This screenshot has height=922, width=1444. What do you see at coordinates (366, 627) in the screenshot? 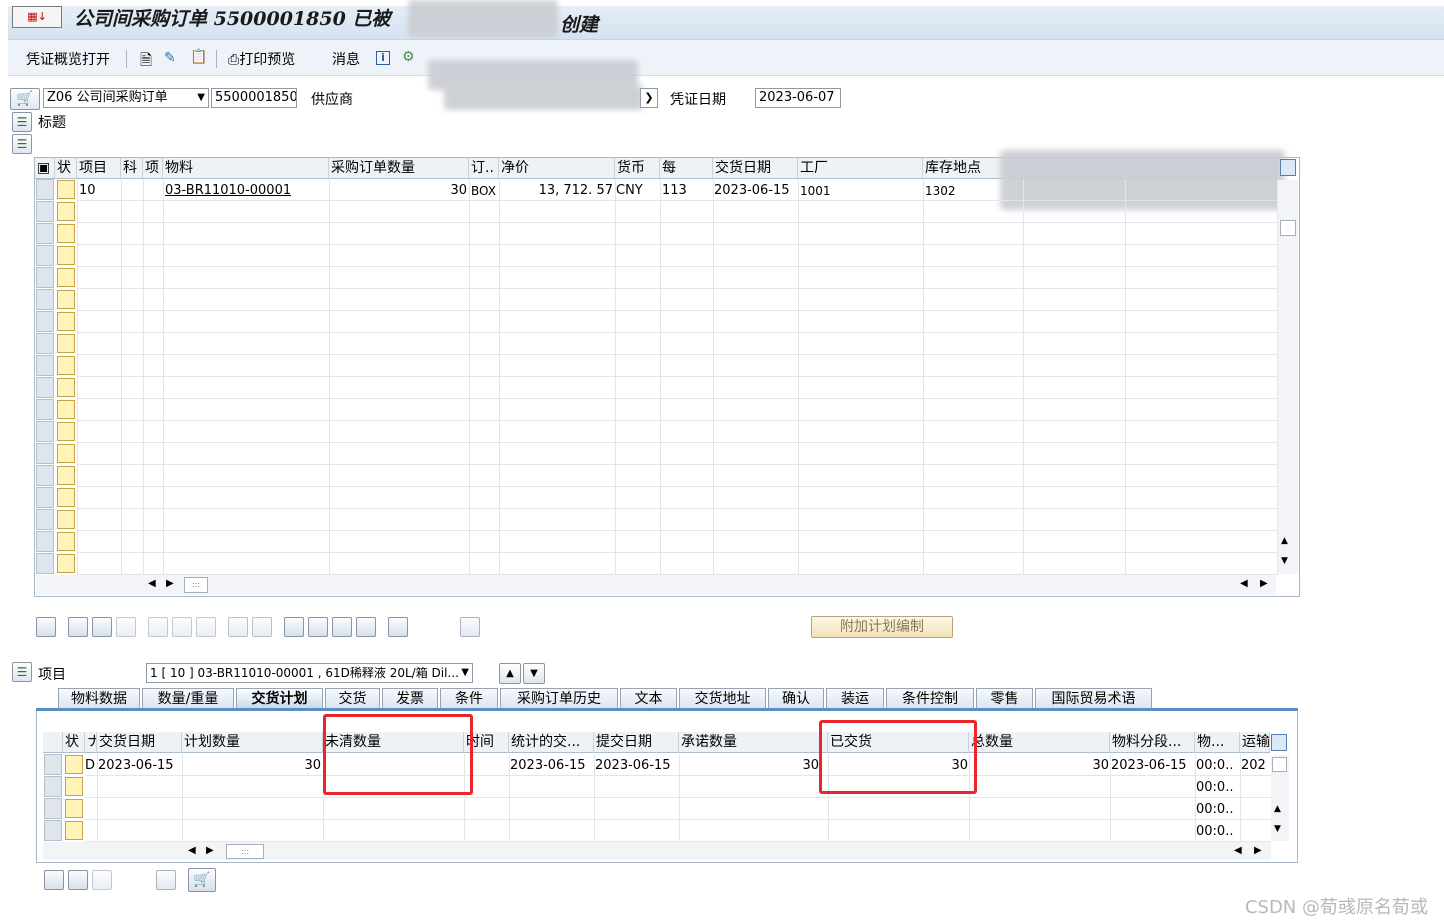
I see `filter-settings-icon` at bounding box center [366, 627].